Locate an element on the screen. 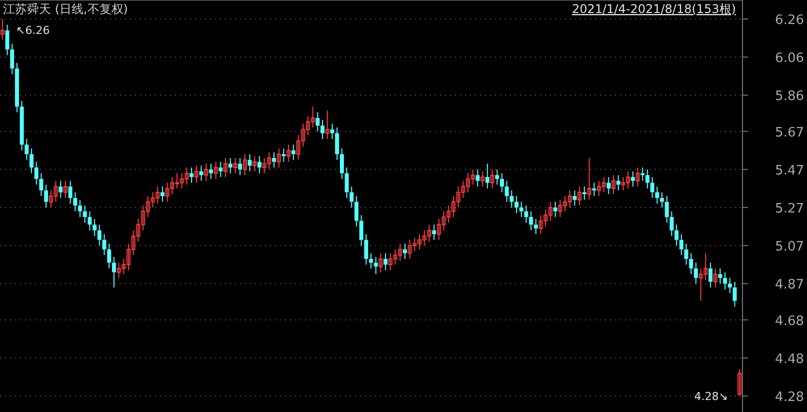 This screenshot has height=412, width=807. y-axis-label: 5.47 is located at coordinates (789, 170).